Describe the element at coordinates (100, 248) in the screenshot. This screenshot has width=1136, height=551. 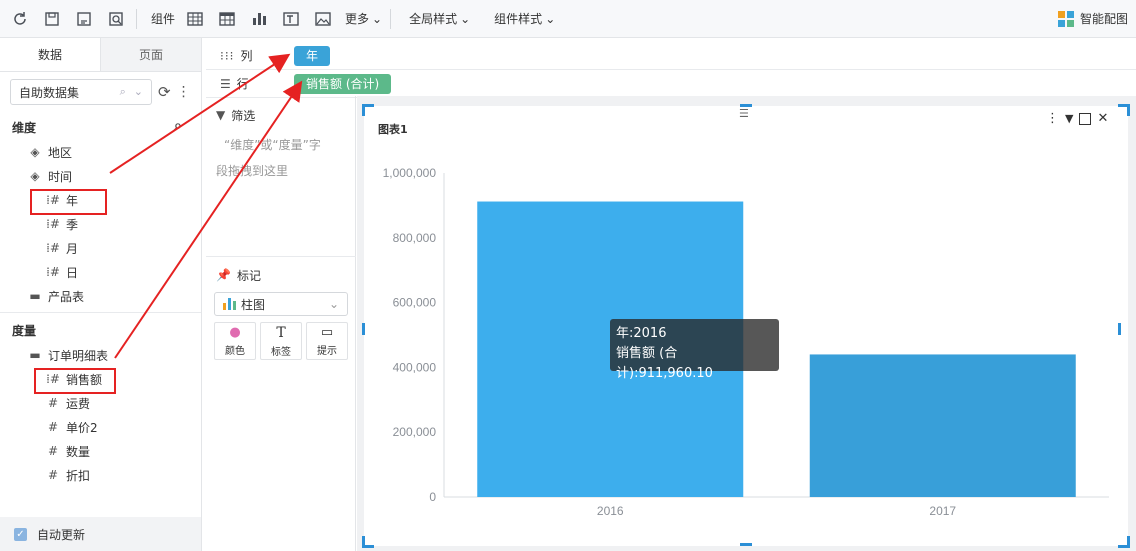
I see `tree-item-month: ⁞# 月` at that location.